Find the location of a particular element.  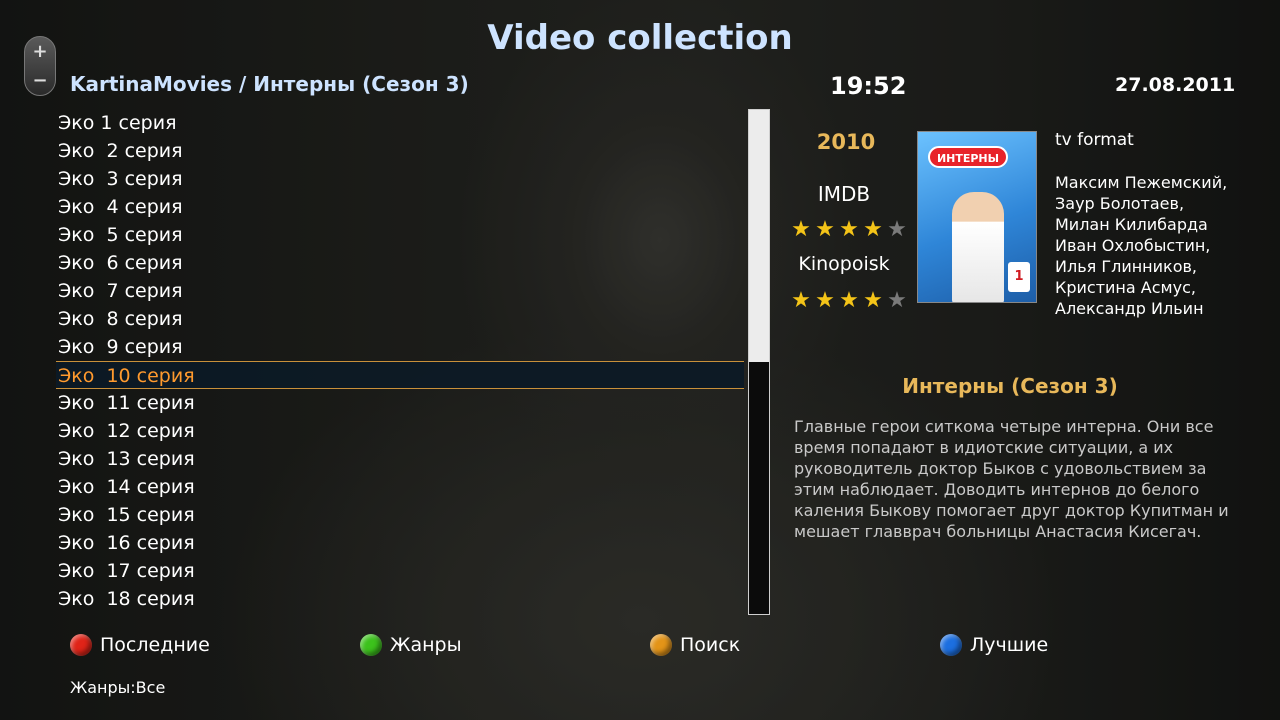

best-button-label: Лучшие is located at coordinates (1009, 645).